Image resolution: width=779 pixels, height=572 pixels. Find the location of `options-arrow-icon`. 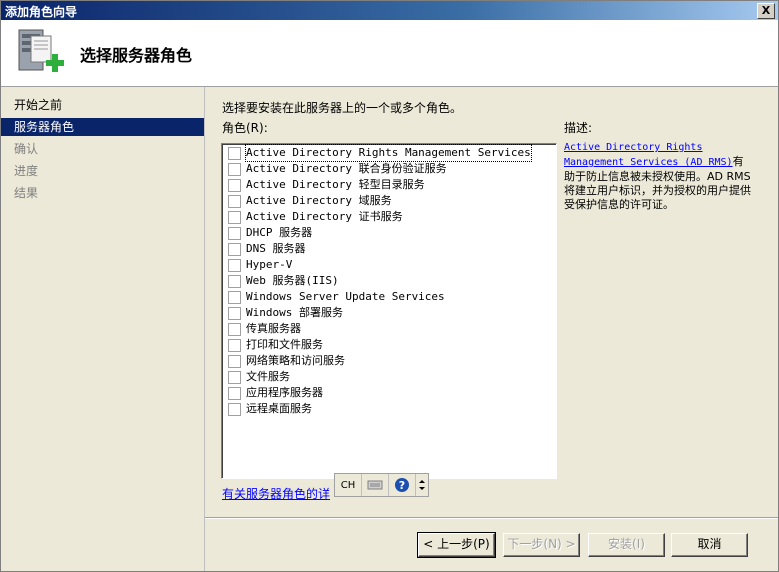

options-arrow-icon is located at coordinates (422, 485).